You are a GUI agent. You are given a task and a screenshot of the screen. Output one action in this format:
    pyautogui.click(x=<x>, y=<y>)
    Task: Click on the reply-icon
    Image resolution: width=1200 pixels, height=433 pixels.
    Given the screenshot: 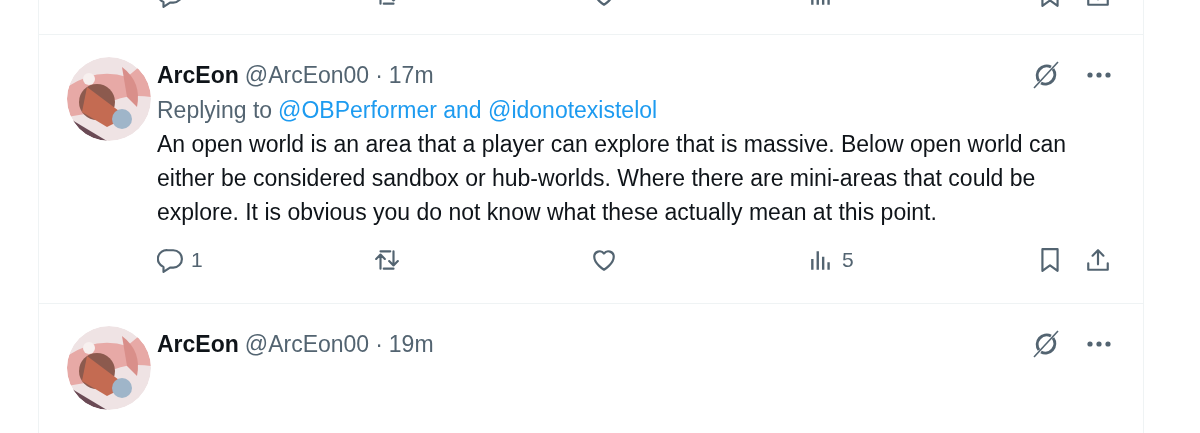 What is the action you would take?
    pyautogui.click(x=170, y=260)
    